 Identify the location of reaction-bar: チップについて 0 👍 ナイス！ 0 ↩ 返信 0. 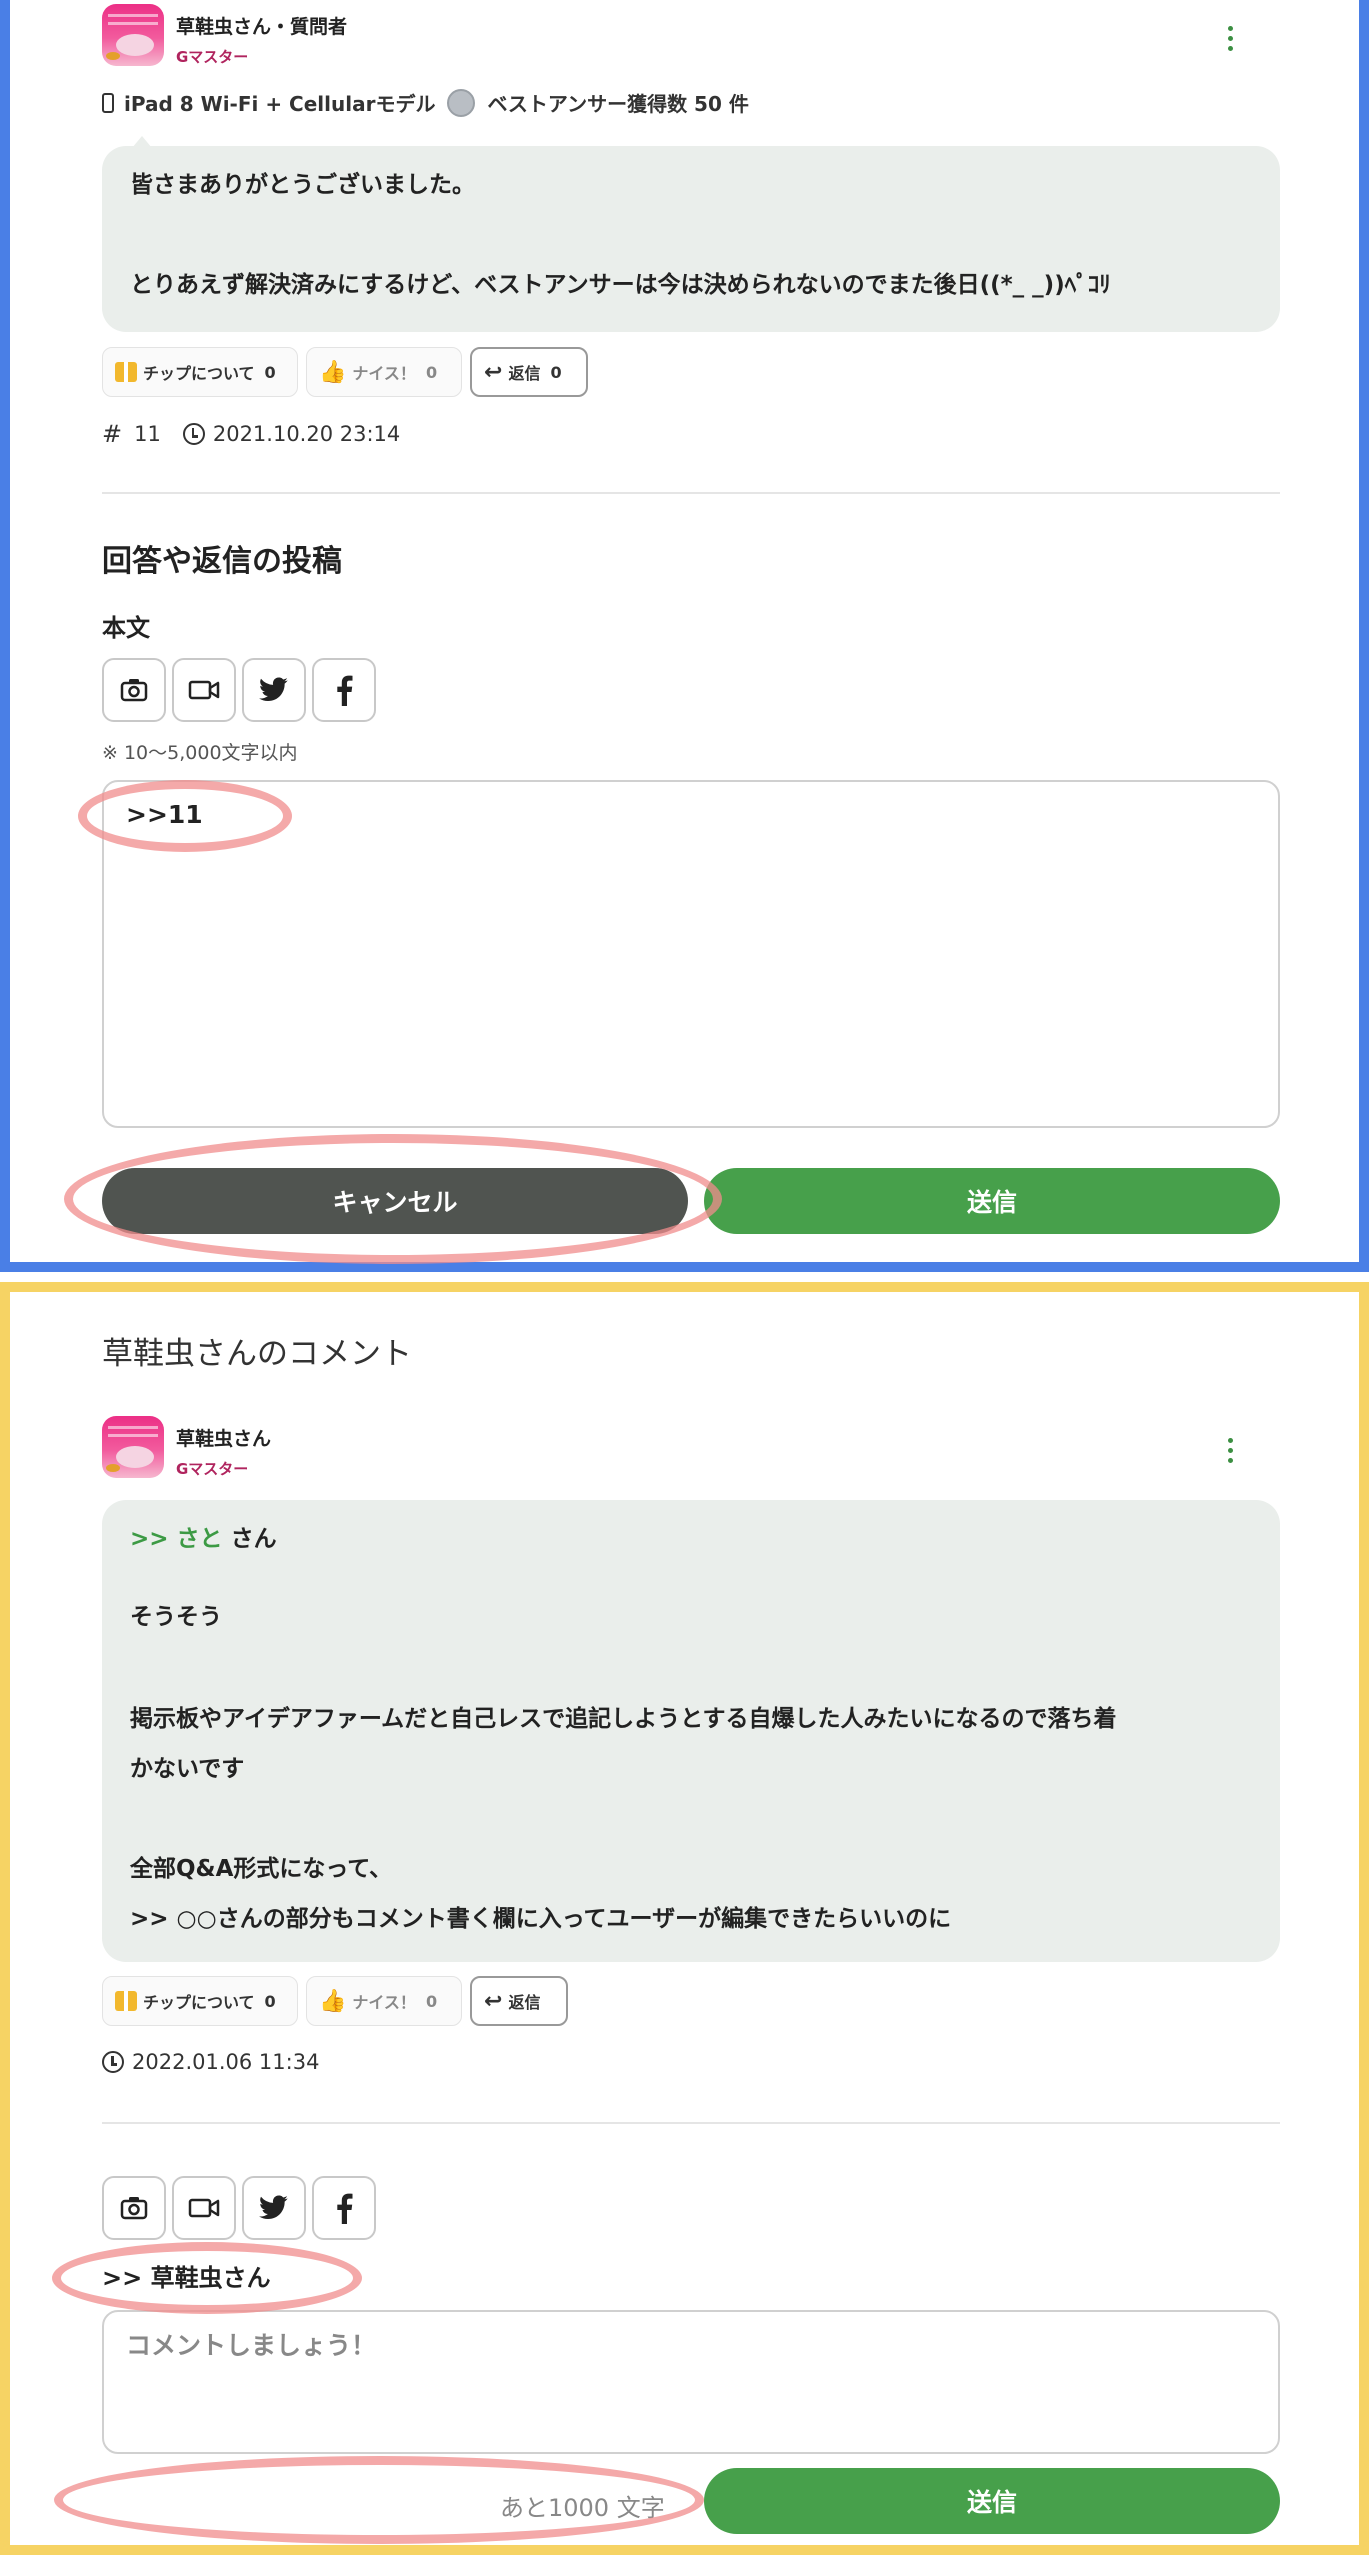
(345, 372).